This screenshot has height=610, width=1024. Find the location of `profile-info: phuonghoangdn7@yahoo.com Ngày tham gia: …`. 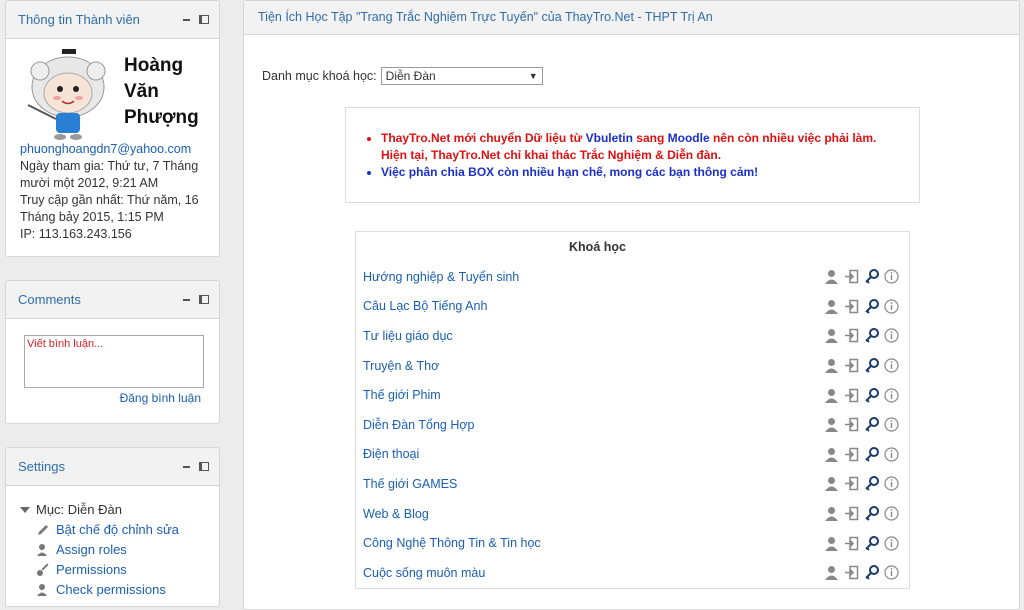

profile-info: phuonghoangdn7@yahoo.com Ngày tham gia: … is located at coordinates (120, 192).